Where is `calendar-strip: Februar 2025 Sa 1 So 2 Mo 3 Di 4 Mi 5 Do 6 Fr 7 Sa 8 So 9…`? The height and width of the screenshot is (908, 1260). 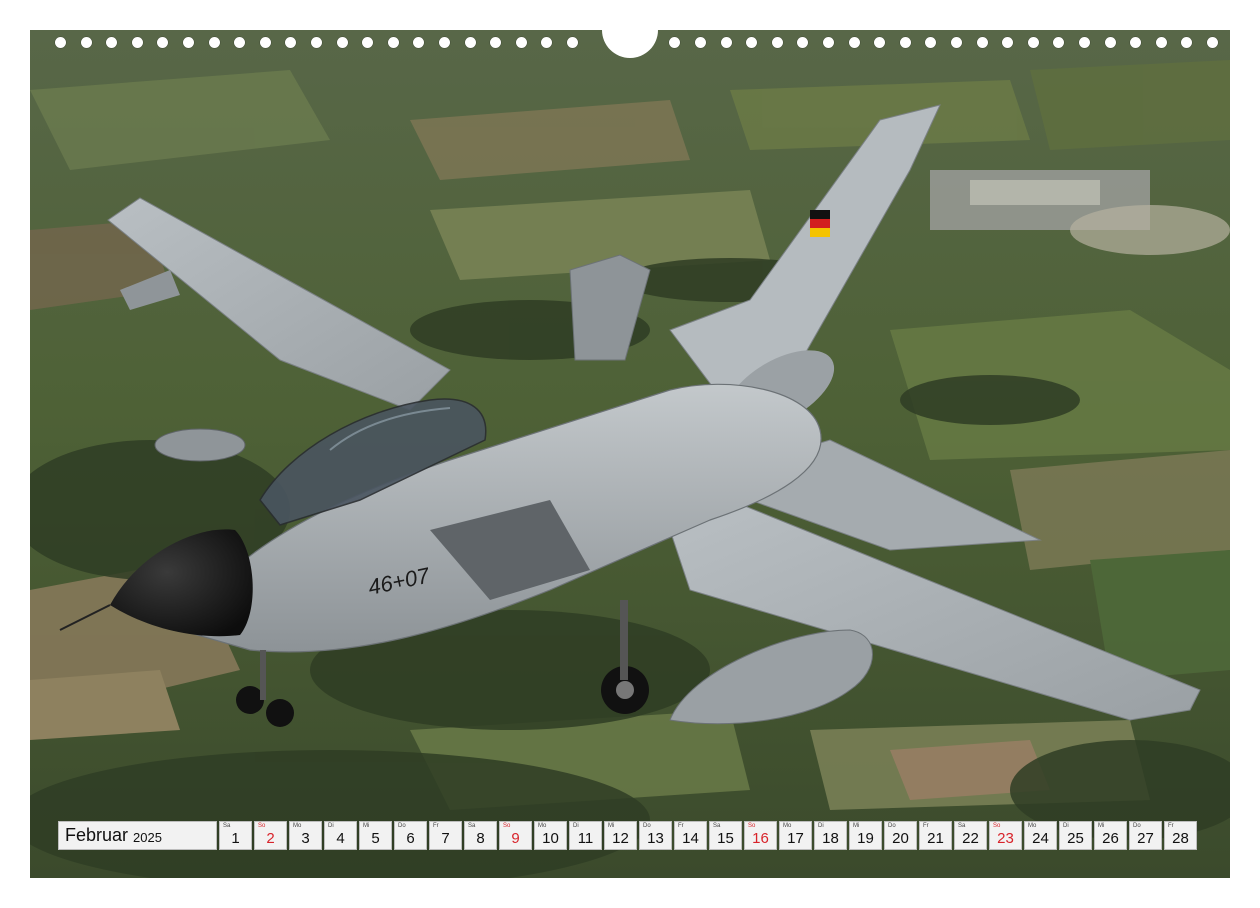 calendar-strip: Februar 2025 Sa 1 So 2 Mo 3 Di 4 Mi 5 Do 6 Fr 7 Sa 8 So 9… is located at coordinates (627, 835).